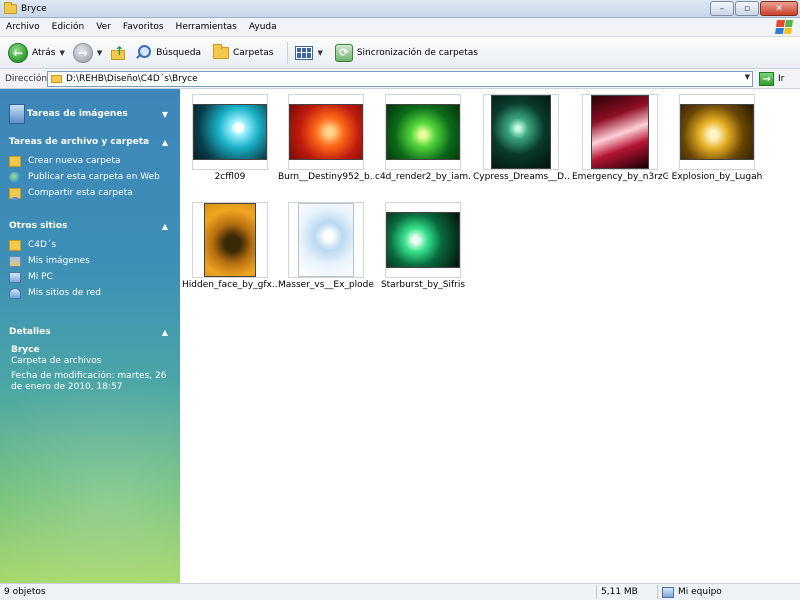  Describe the element at coordinates (90, 226) in the screenshot. I see `other-places-header: Otros sitios ▲` at that location.